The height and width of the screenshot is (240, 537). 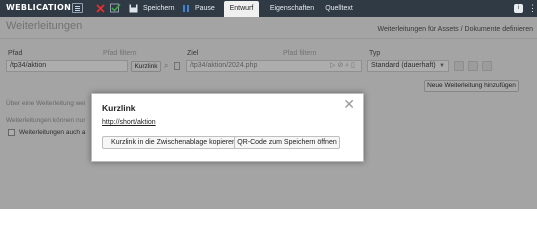 I want to click on save-button: Speichern, so click(x=151, y=8).